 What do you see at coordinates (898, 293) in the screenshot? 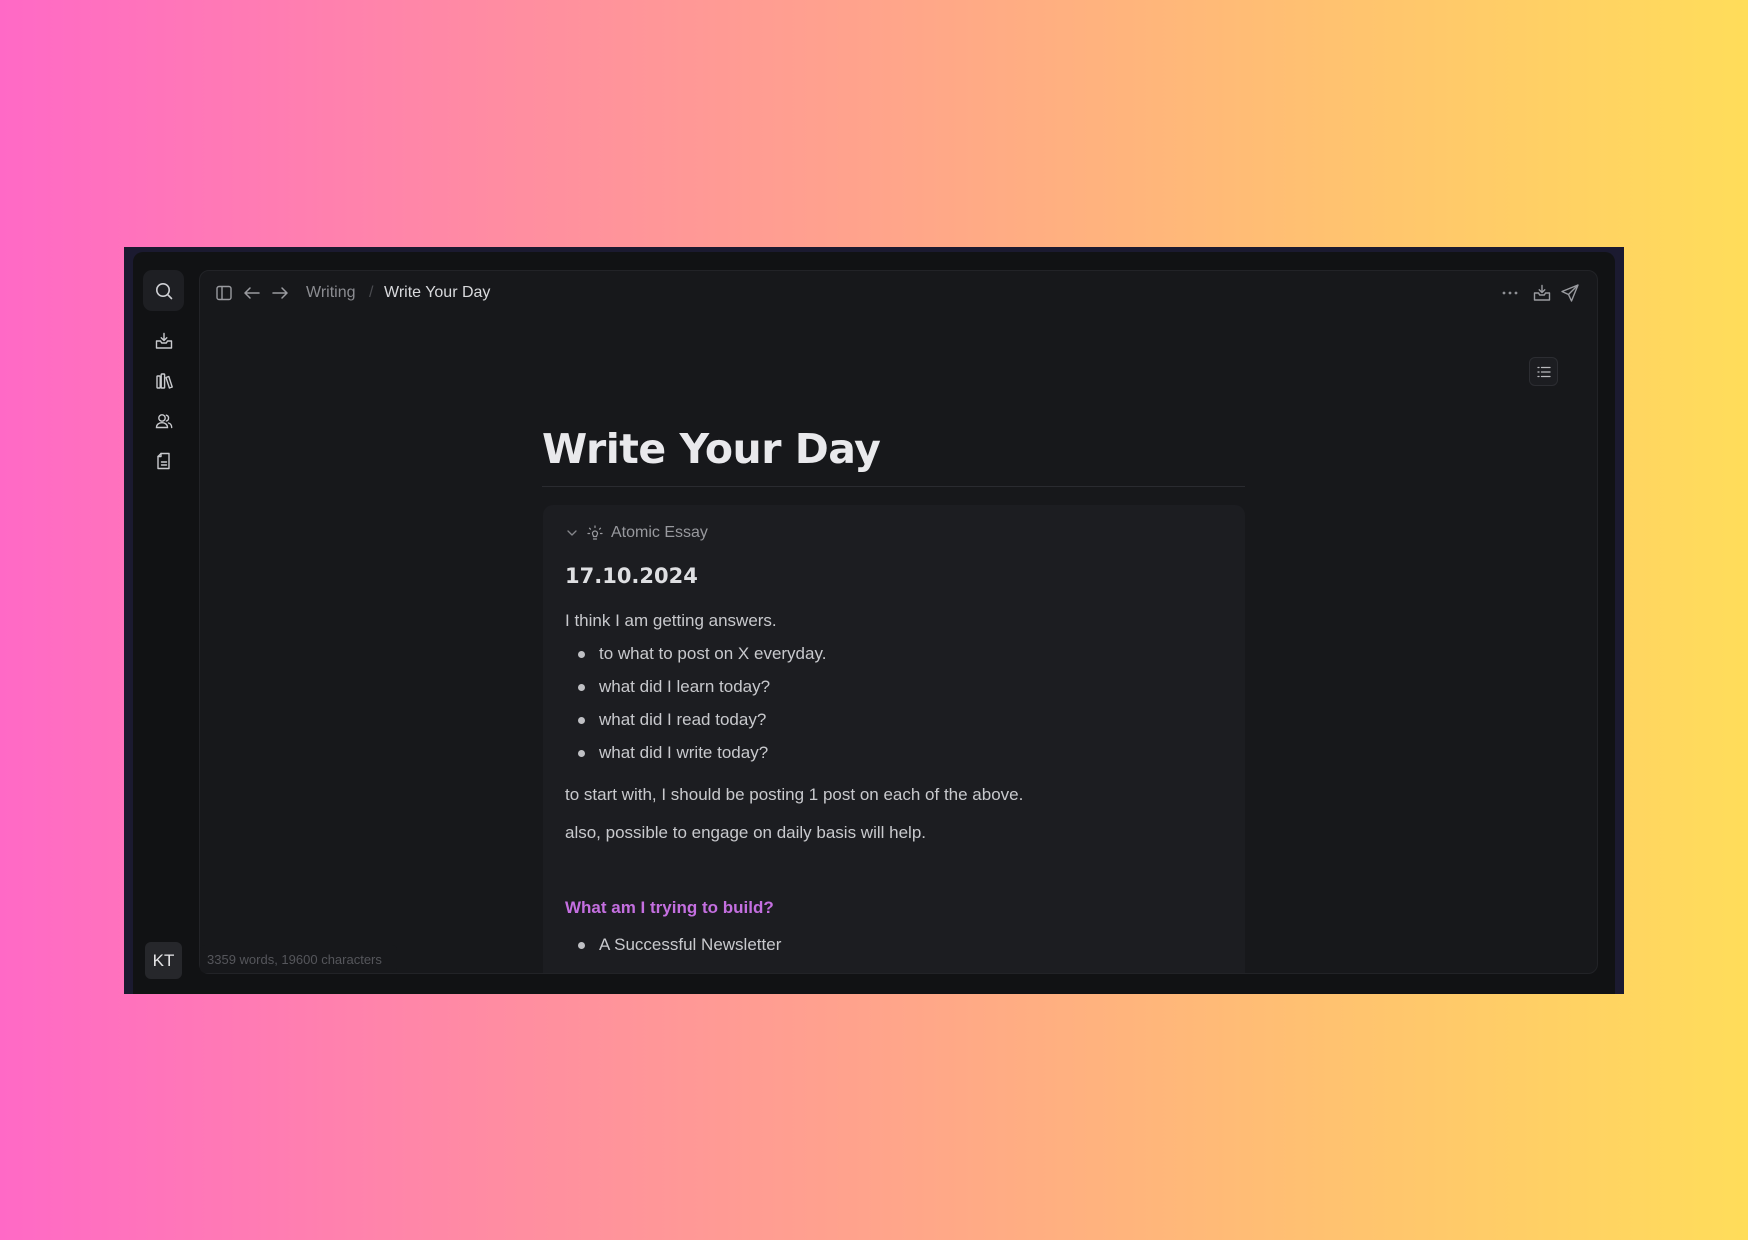
I see `top-bar: Writing / Write Your Day` at bounding box center [898, 293].